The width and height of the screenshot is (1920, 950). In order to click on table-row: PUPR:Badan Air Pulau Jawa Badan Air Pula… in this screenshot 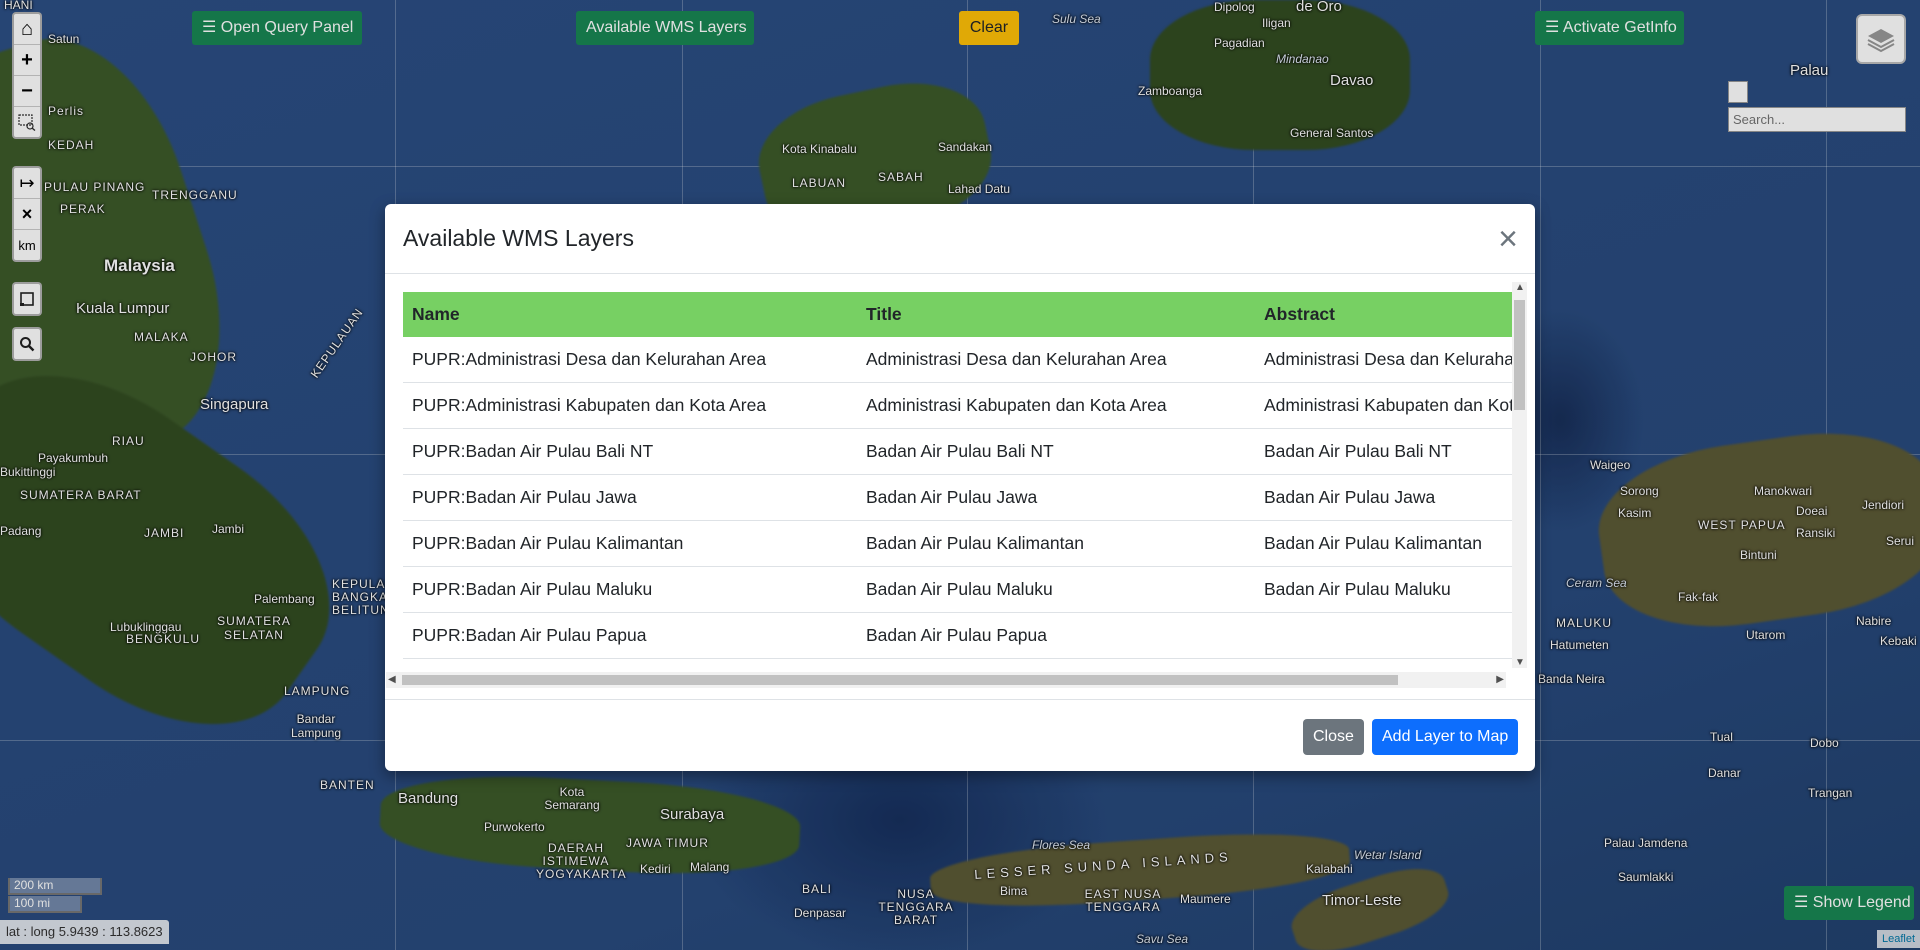, I will do `click(959, 497)`.